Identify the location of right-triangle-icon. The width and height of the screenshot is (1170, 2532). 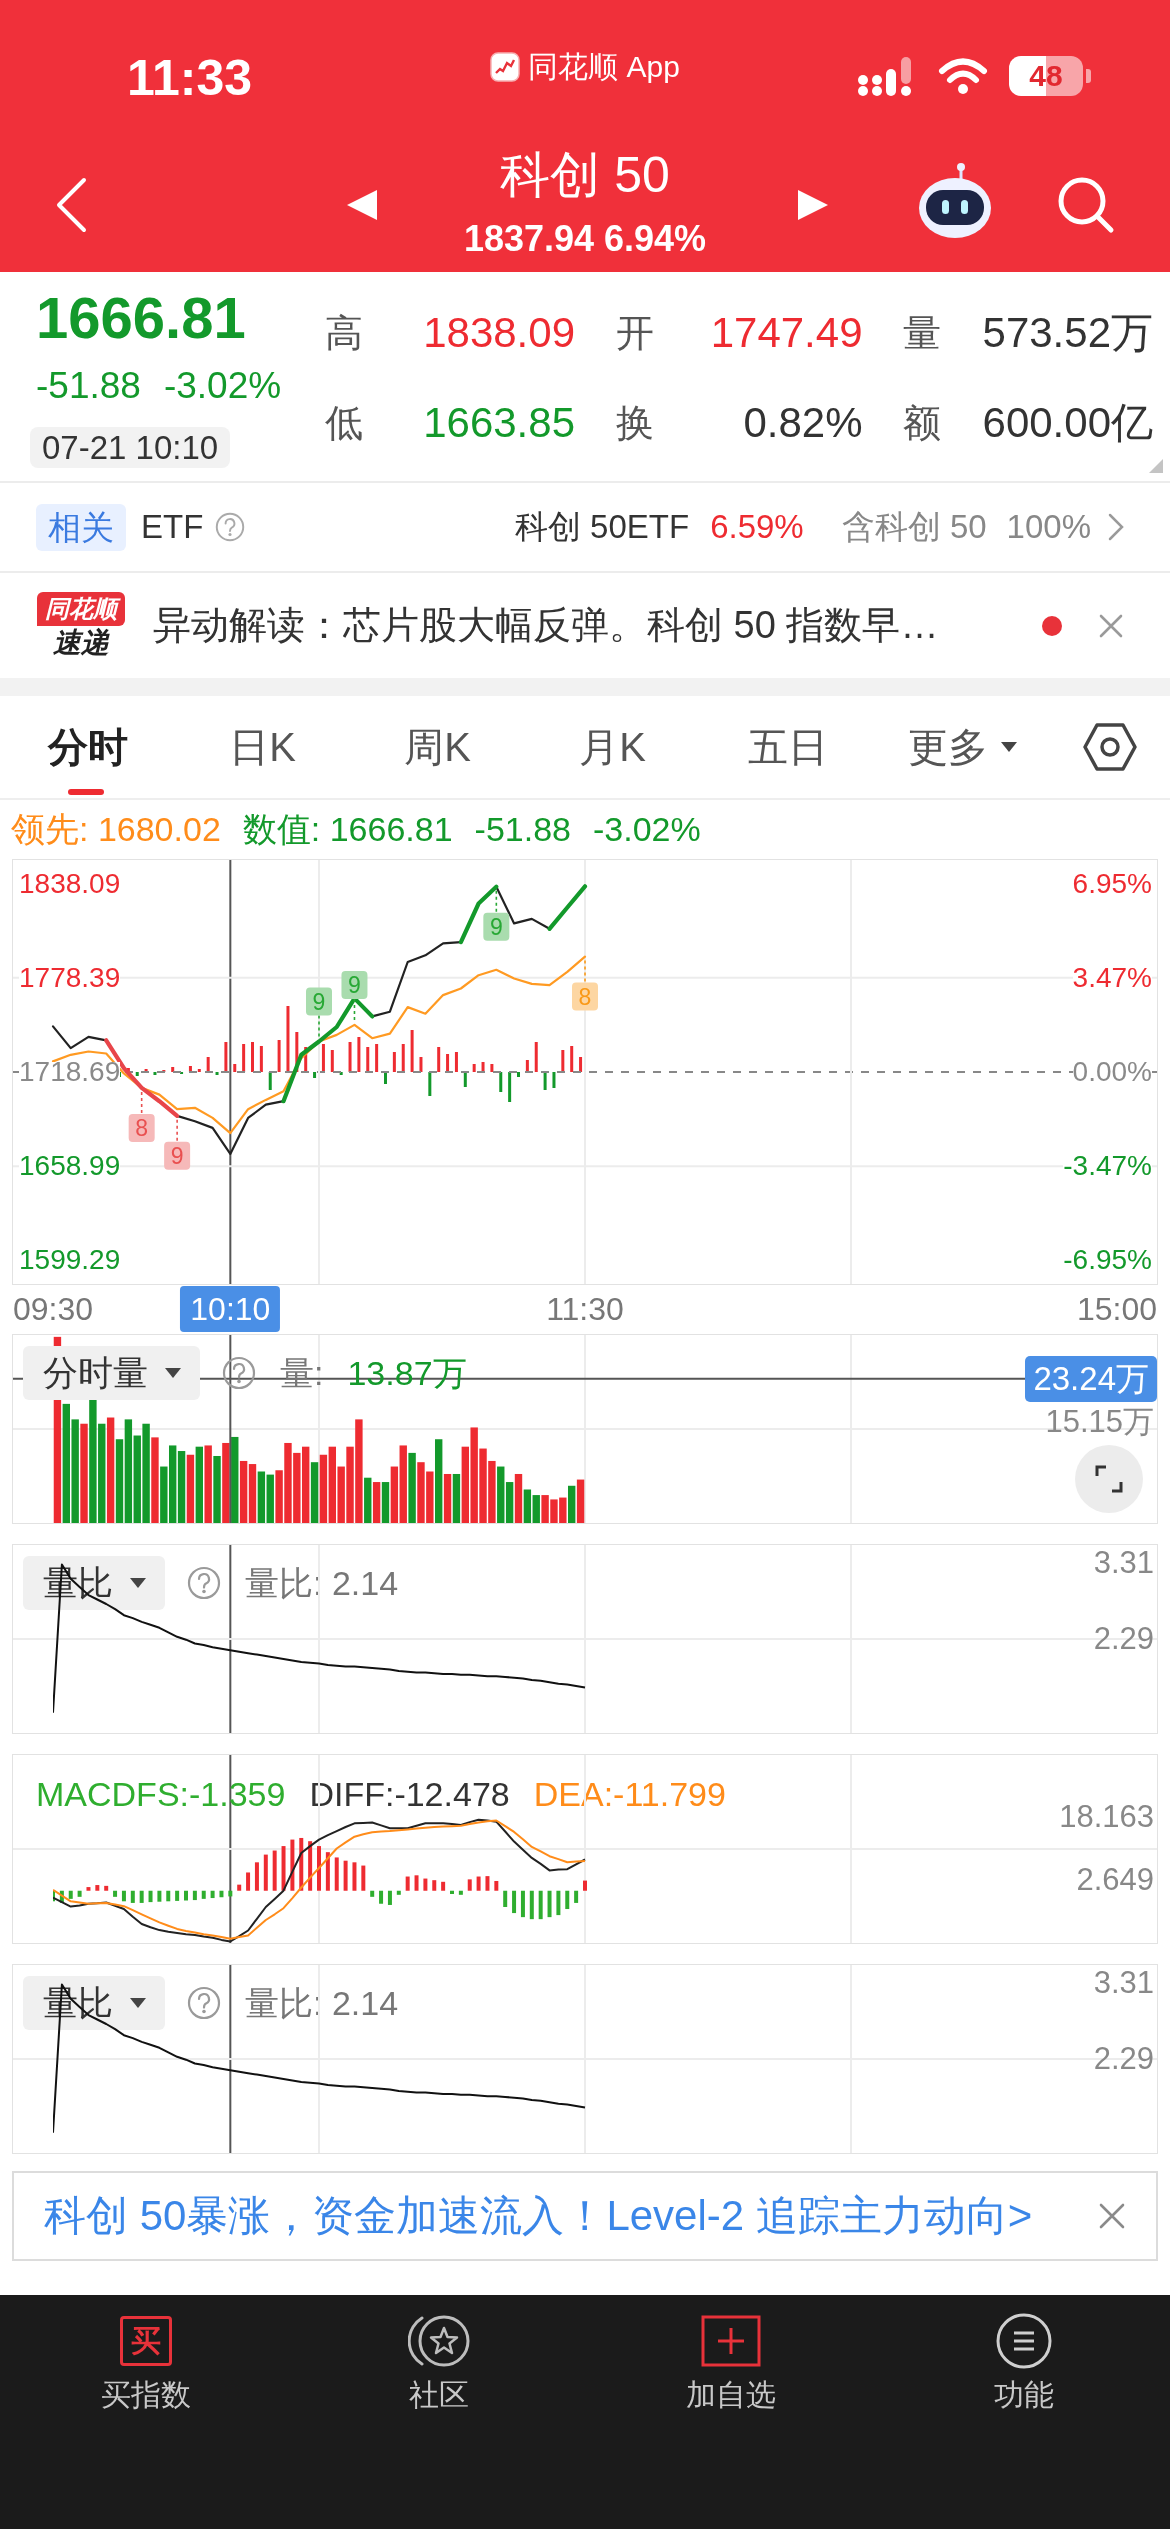
(813, 205).